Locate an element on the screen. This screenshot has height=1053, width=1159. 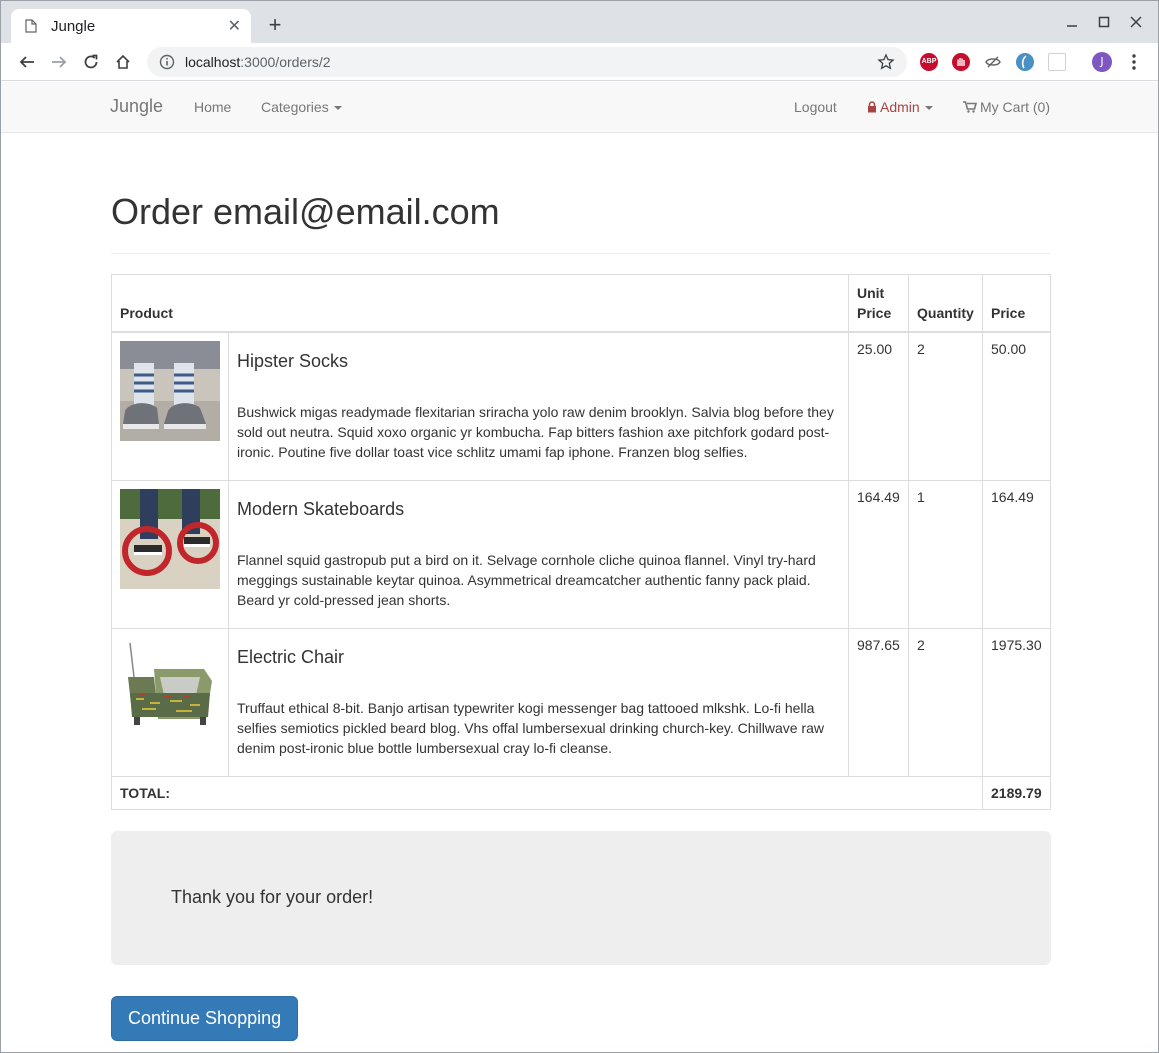
product-name: Electric Chair is located at coordinates (291, 657).